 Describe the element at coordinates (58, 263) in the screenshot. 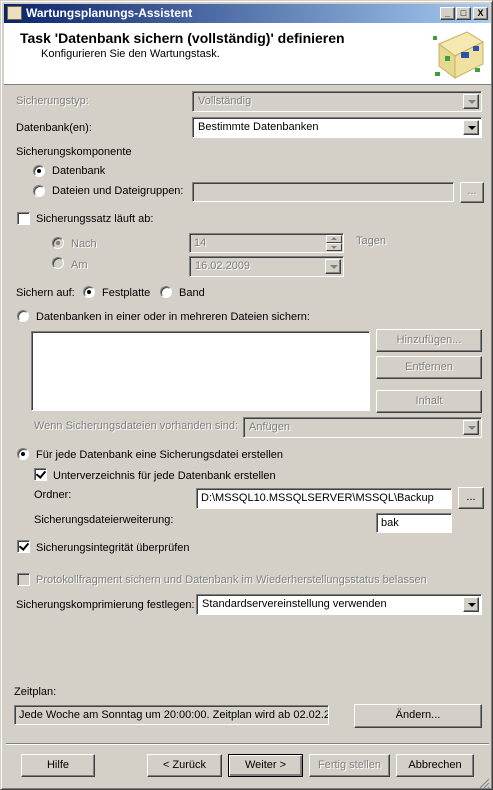

I see `on-date-radio` at that location.